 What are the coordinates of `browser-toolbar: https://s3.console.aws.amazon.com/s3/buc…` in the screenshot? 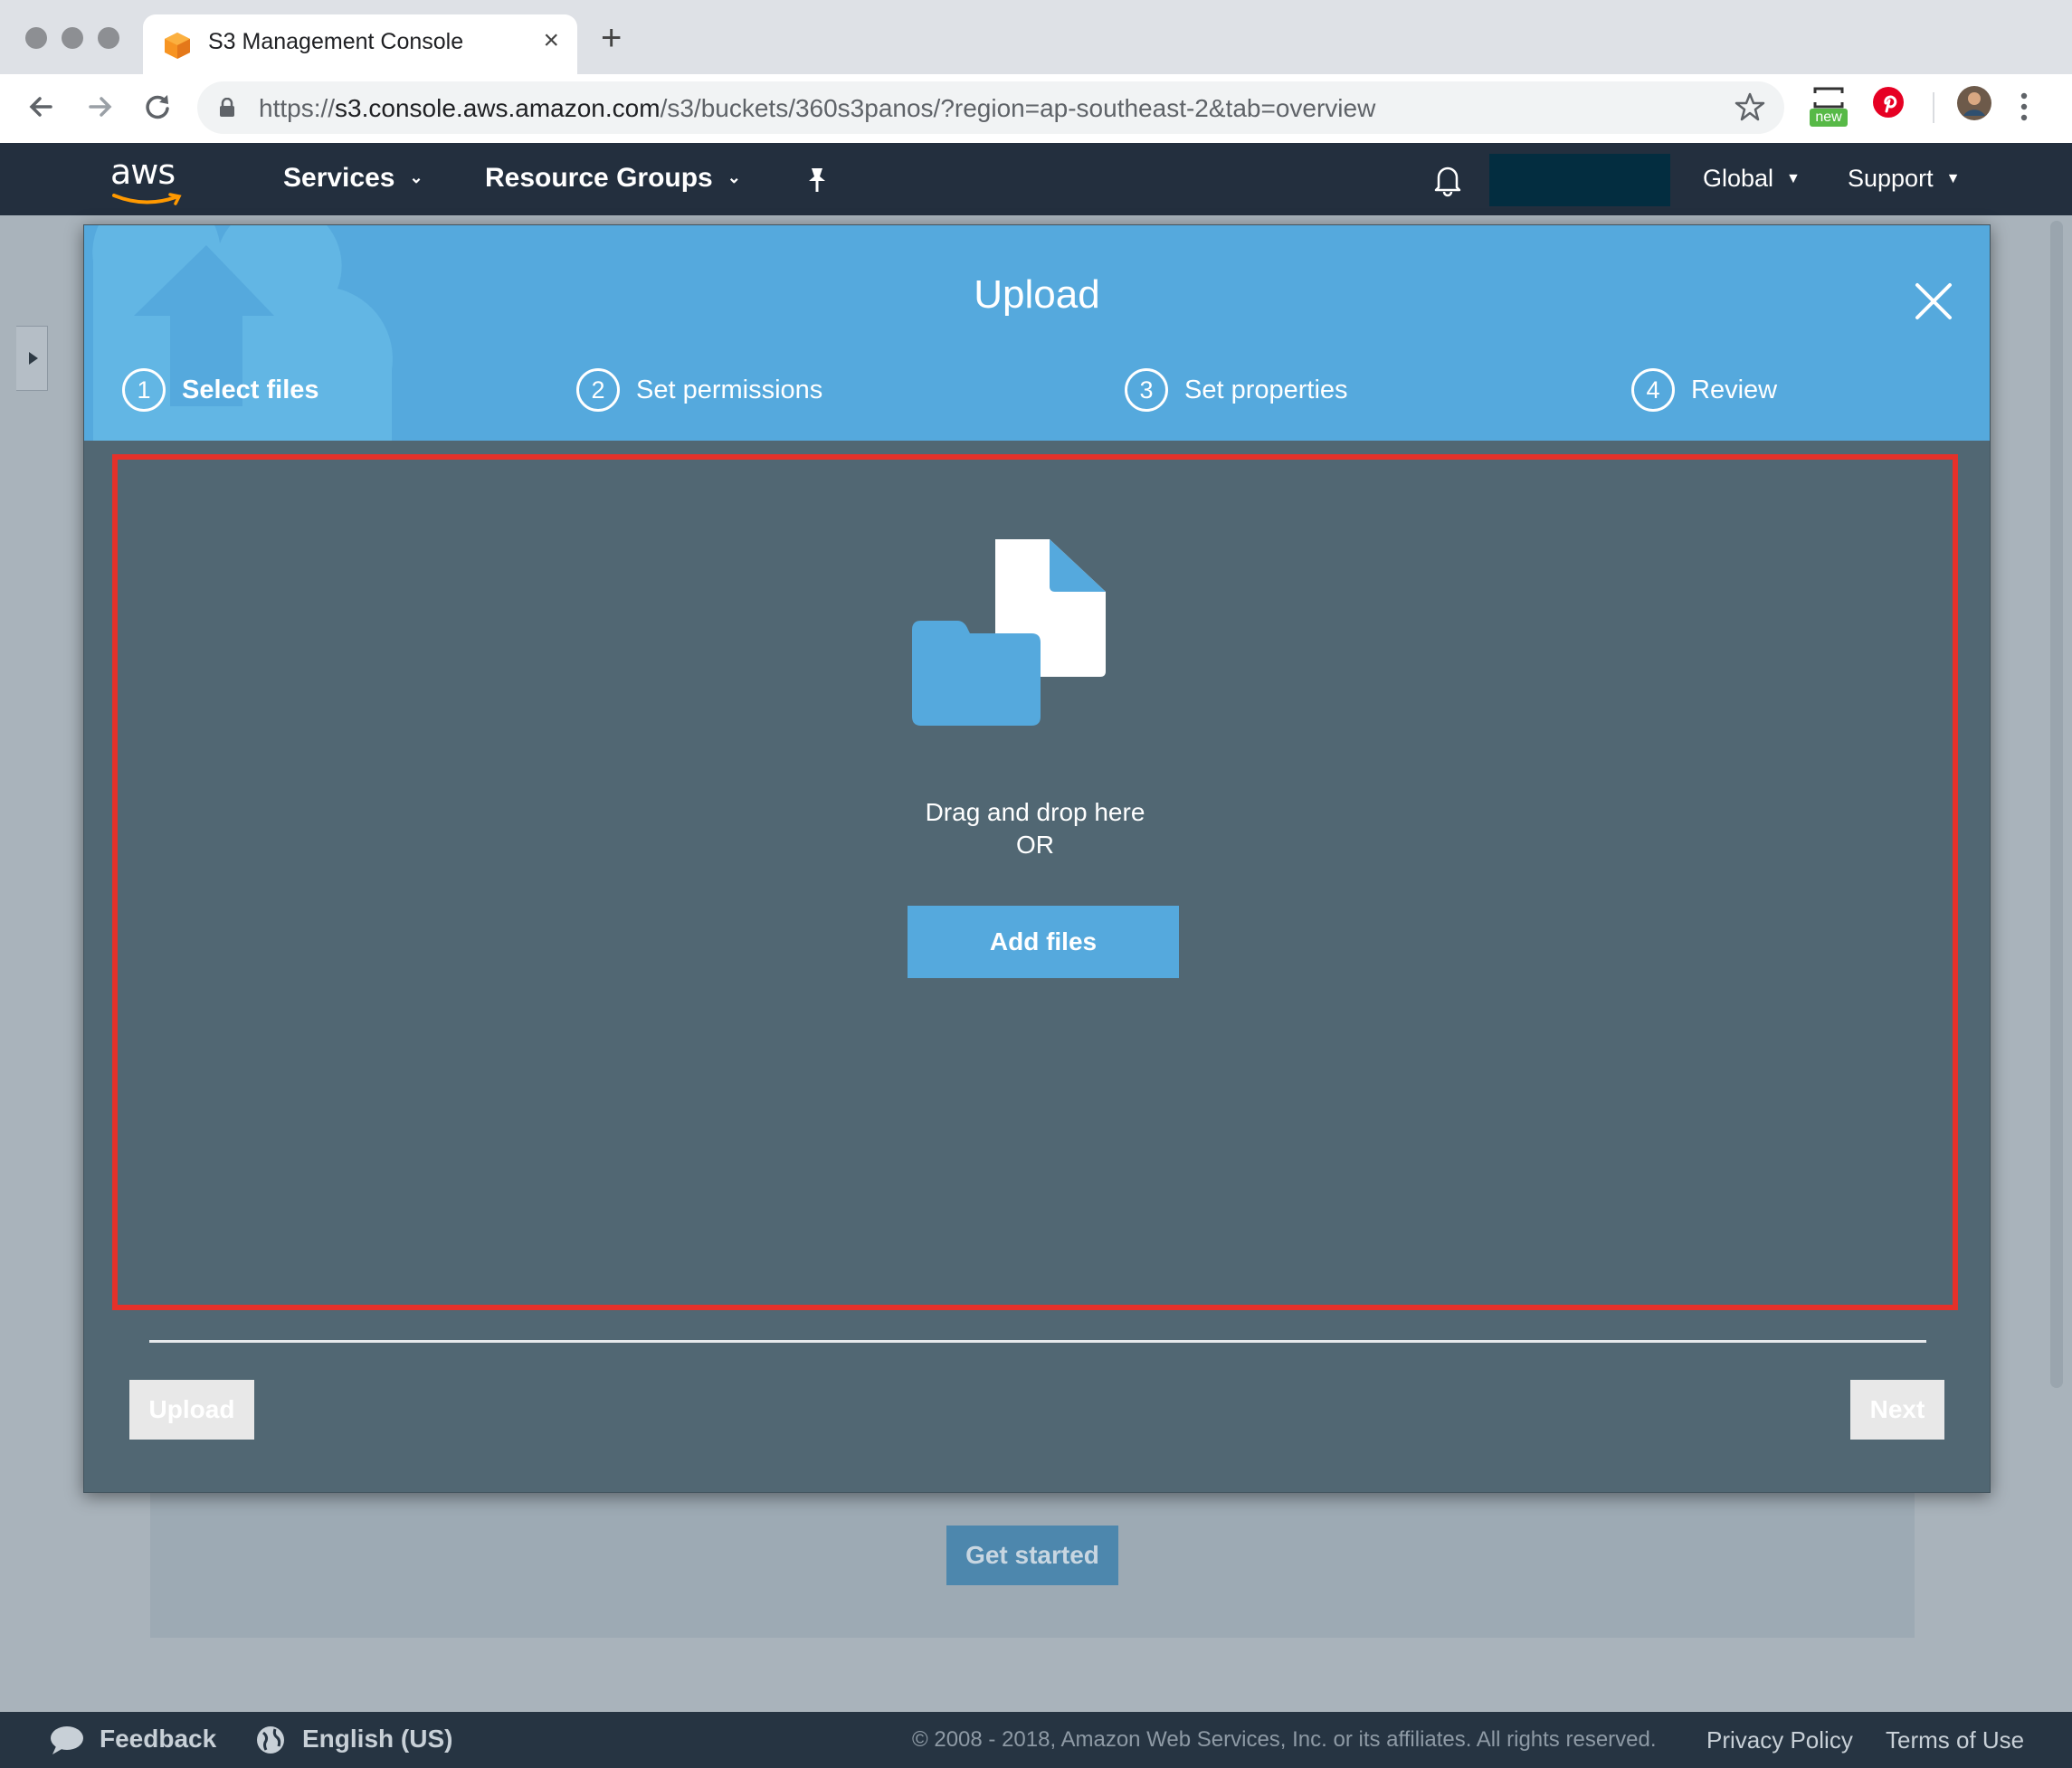 It's located at (1036, 109).